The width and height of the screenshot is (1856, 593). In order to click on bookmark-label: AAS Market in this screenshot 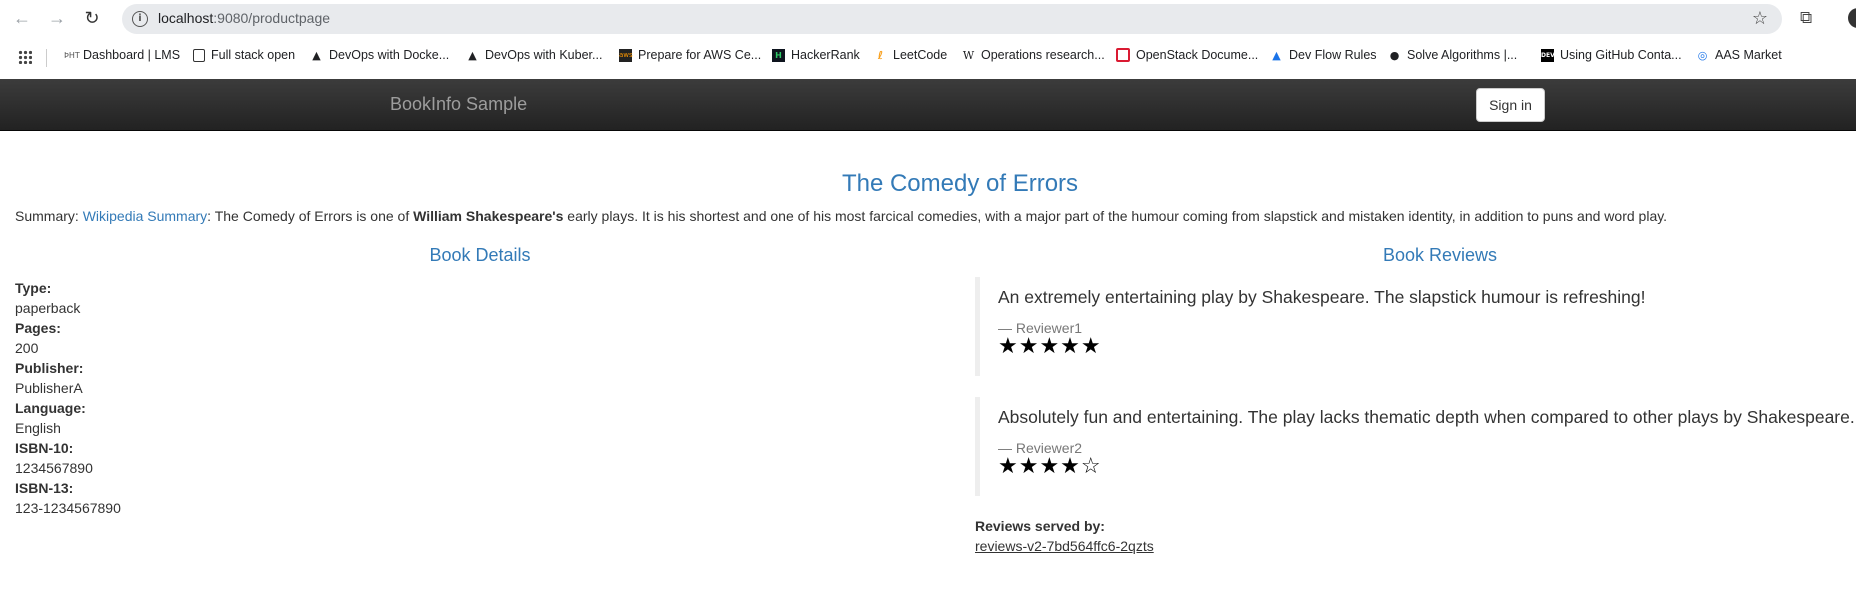, I will do `click(1748, 55)`.